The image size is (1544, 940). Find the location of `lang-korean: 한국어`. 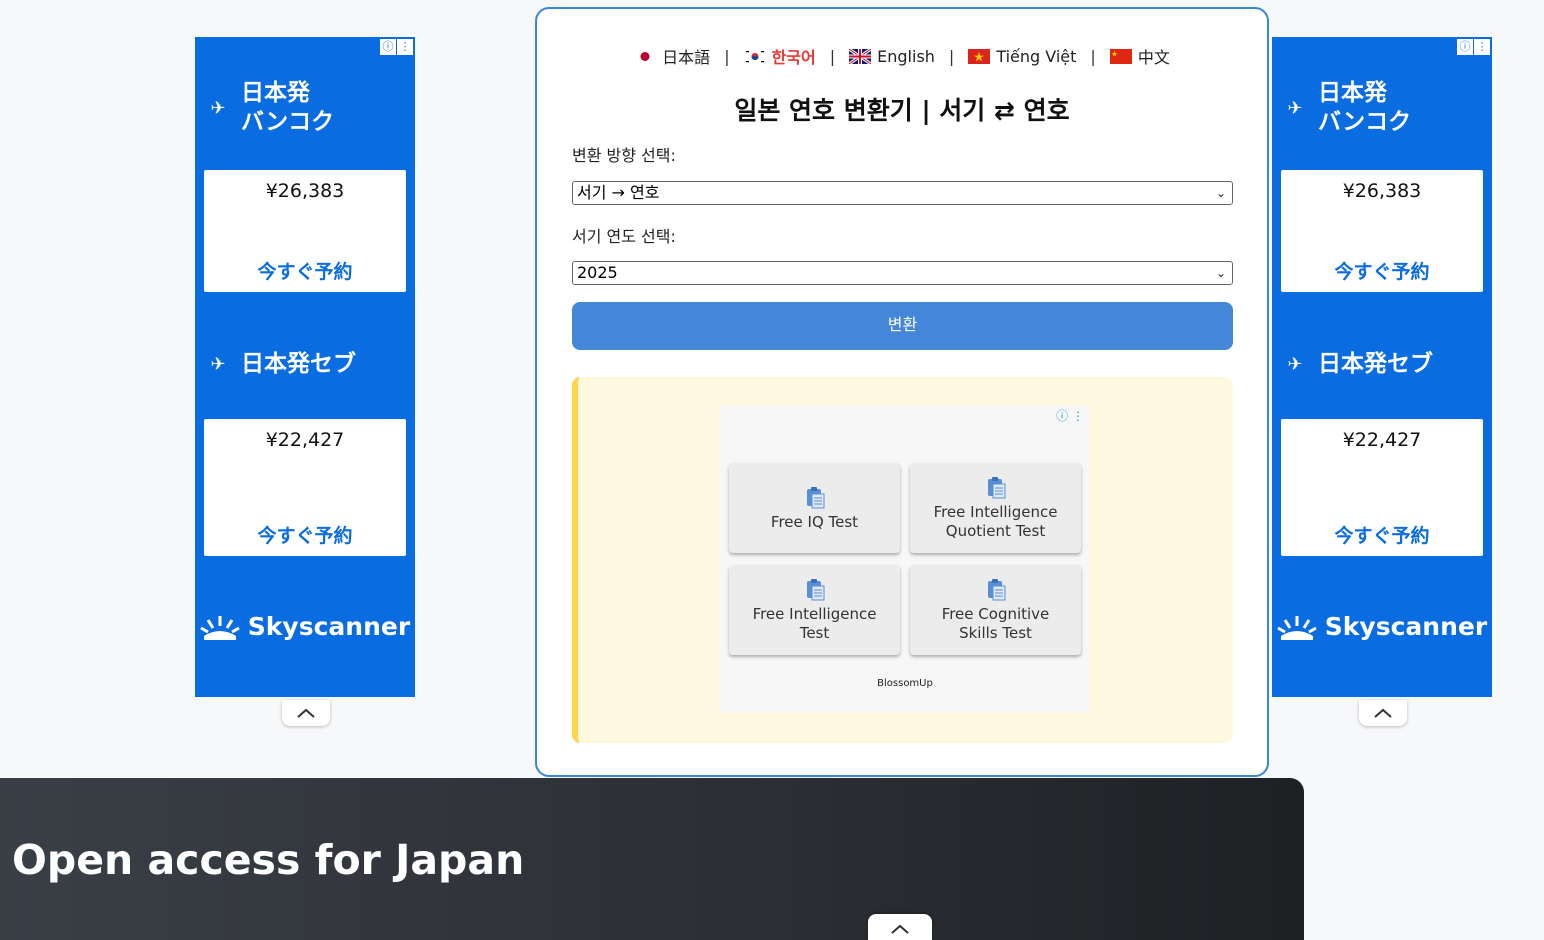

lang-korean: 한국어 is located at coordinates (779, 56).